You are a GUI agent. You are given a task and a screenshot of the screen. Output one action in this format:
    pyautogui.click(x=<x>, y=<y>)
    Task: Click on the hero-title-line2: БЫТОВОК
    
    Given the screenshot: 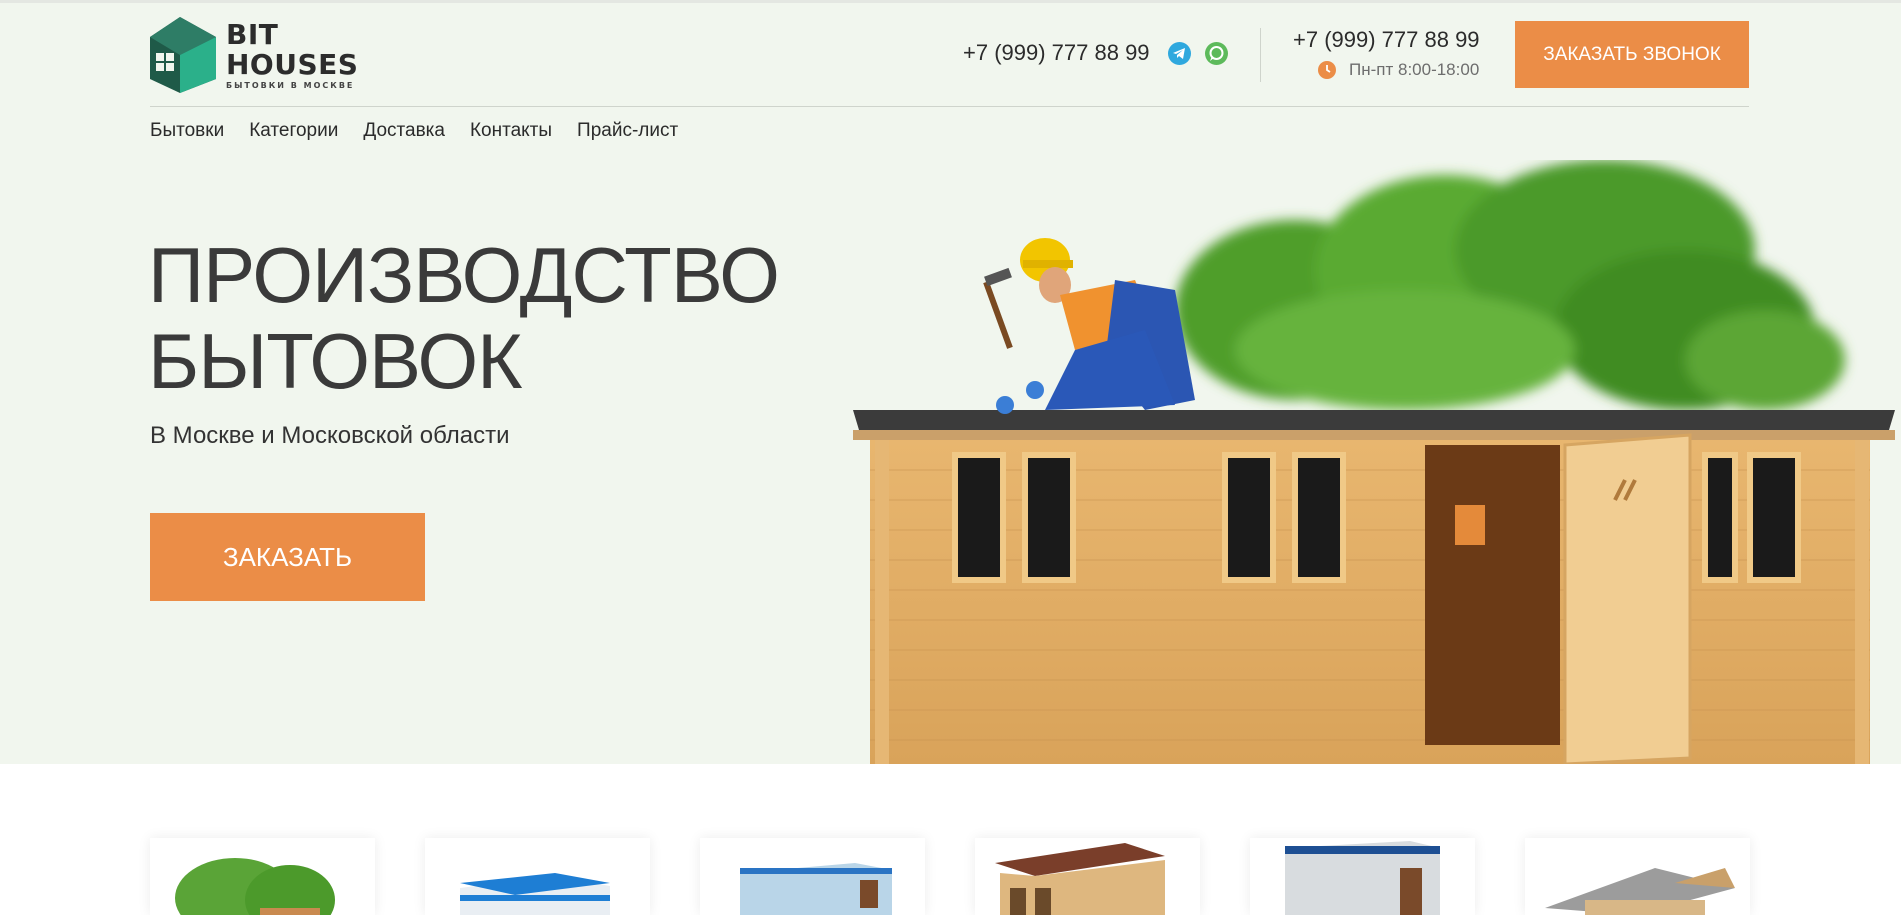 What is the action you would take?
    pyautogui.click(x=335, y=361)
    